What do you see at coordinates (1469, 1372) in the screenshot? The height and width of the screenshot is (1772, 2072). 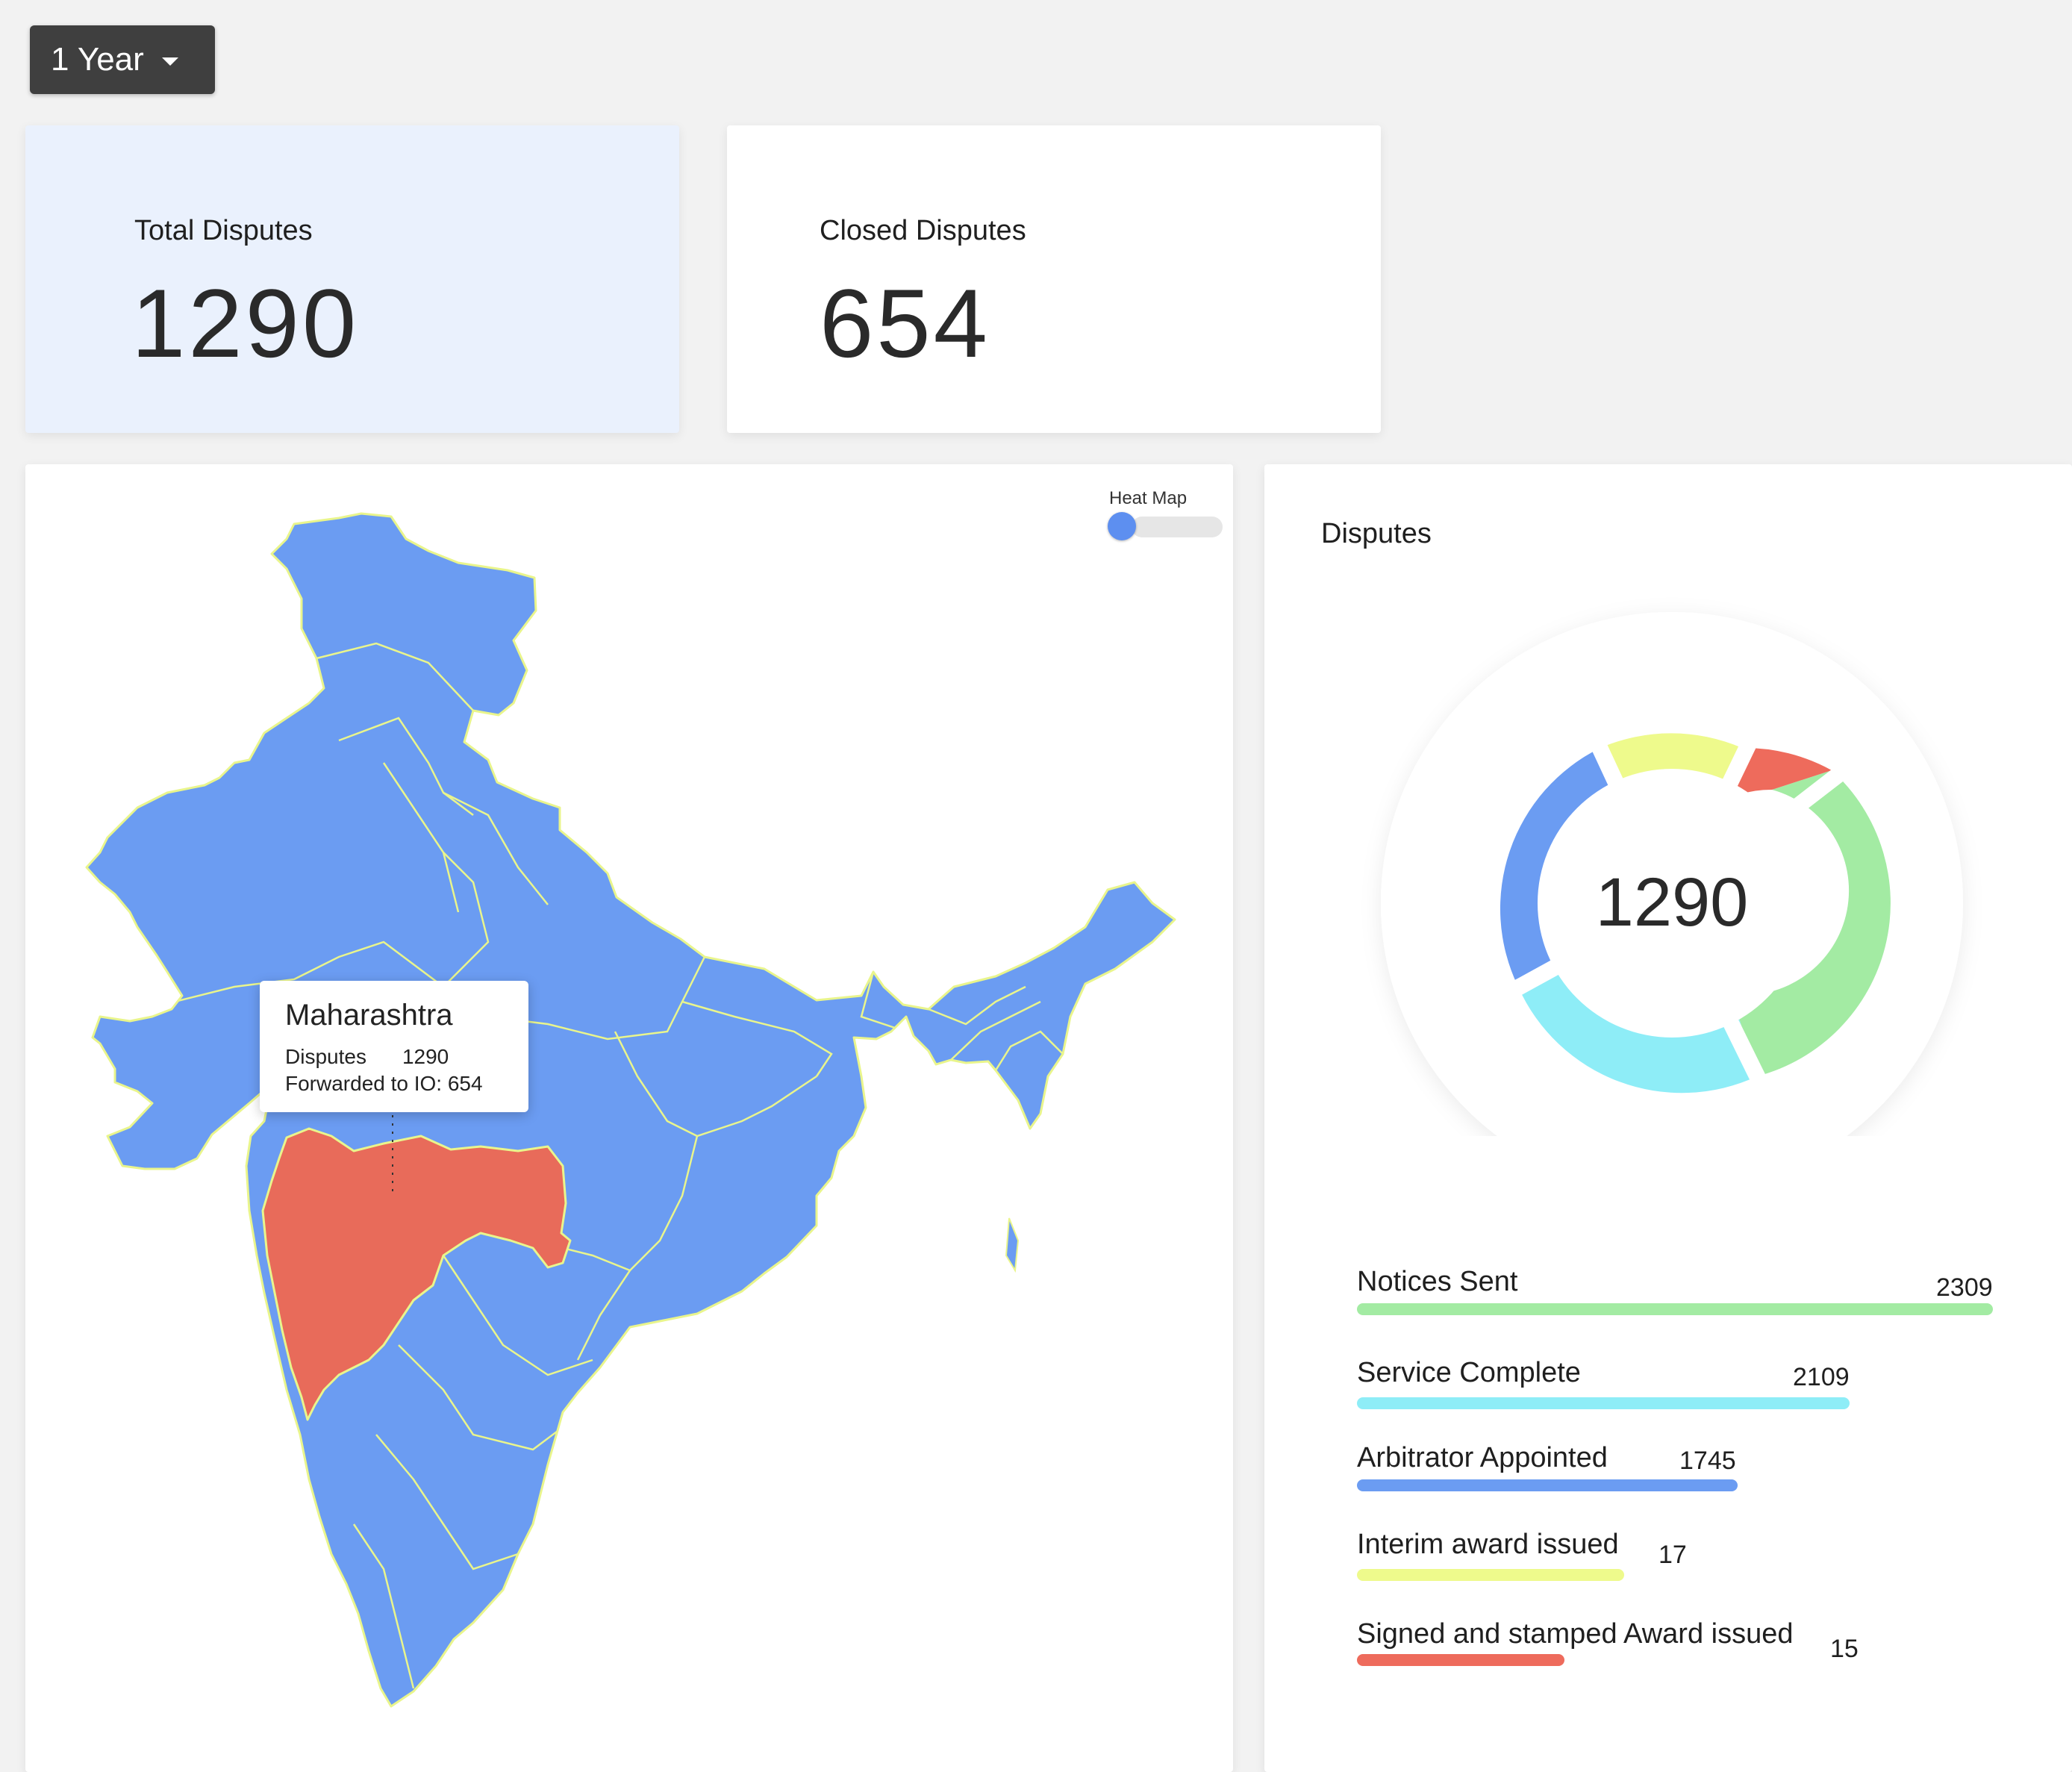 I see `stage-name: Service Complete` at bounding box center [1469, 1372].